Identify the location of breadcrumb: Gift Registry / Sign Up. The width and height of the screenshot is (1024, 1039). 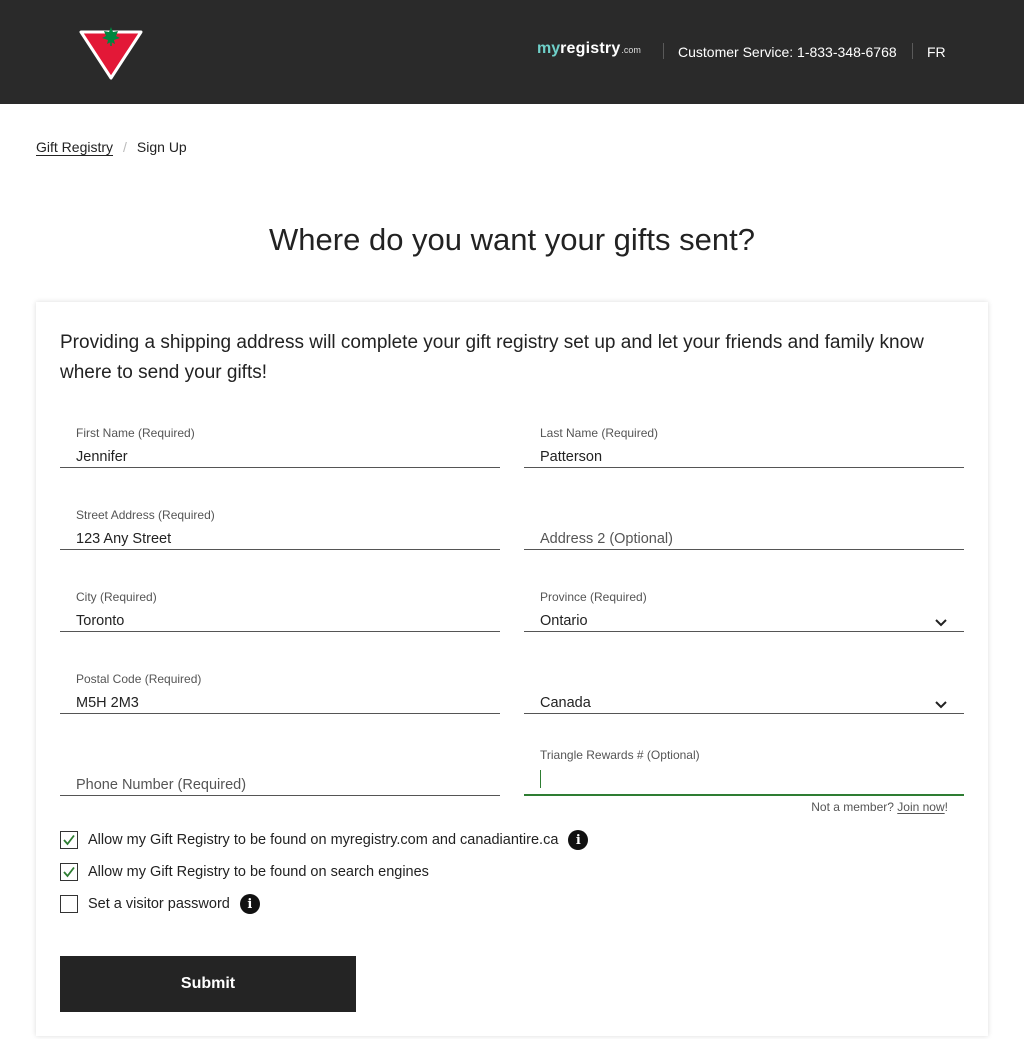
(111, 147).